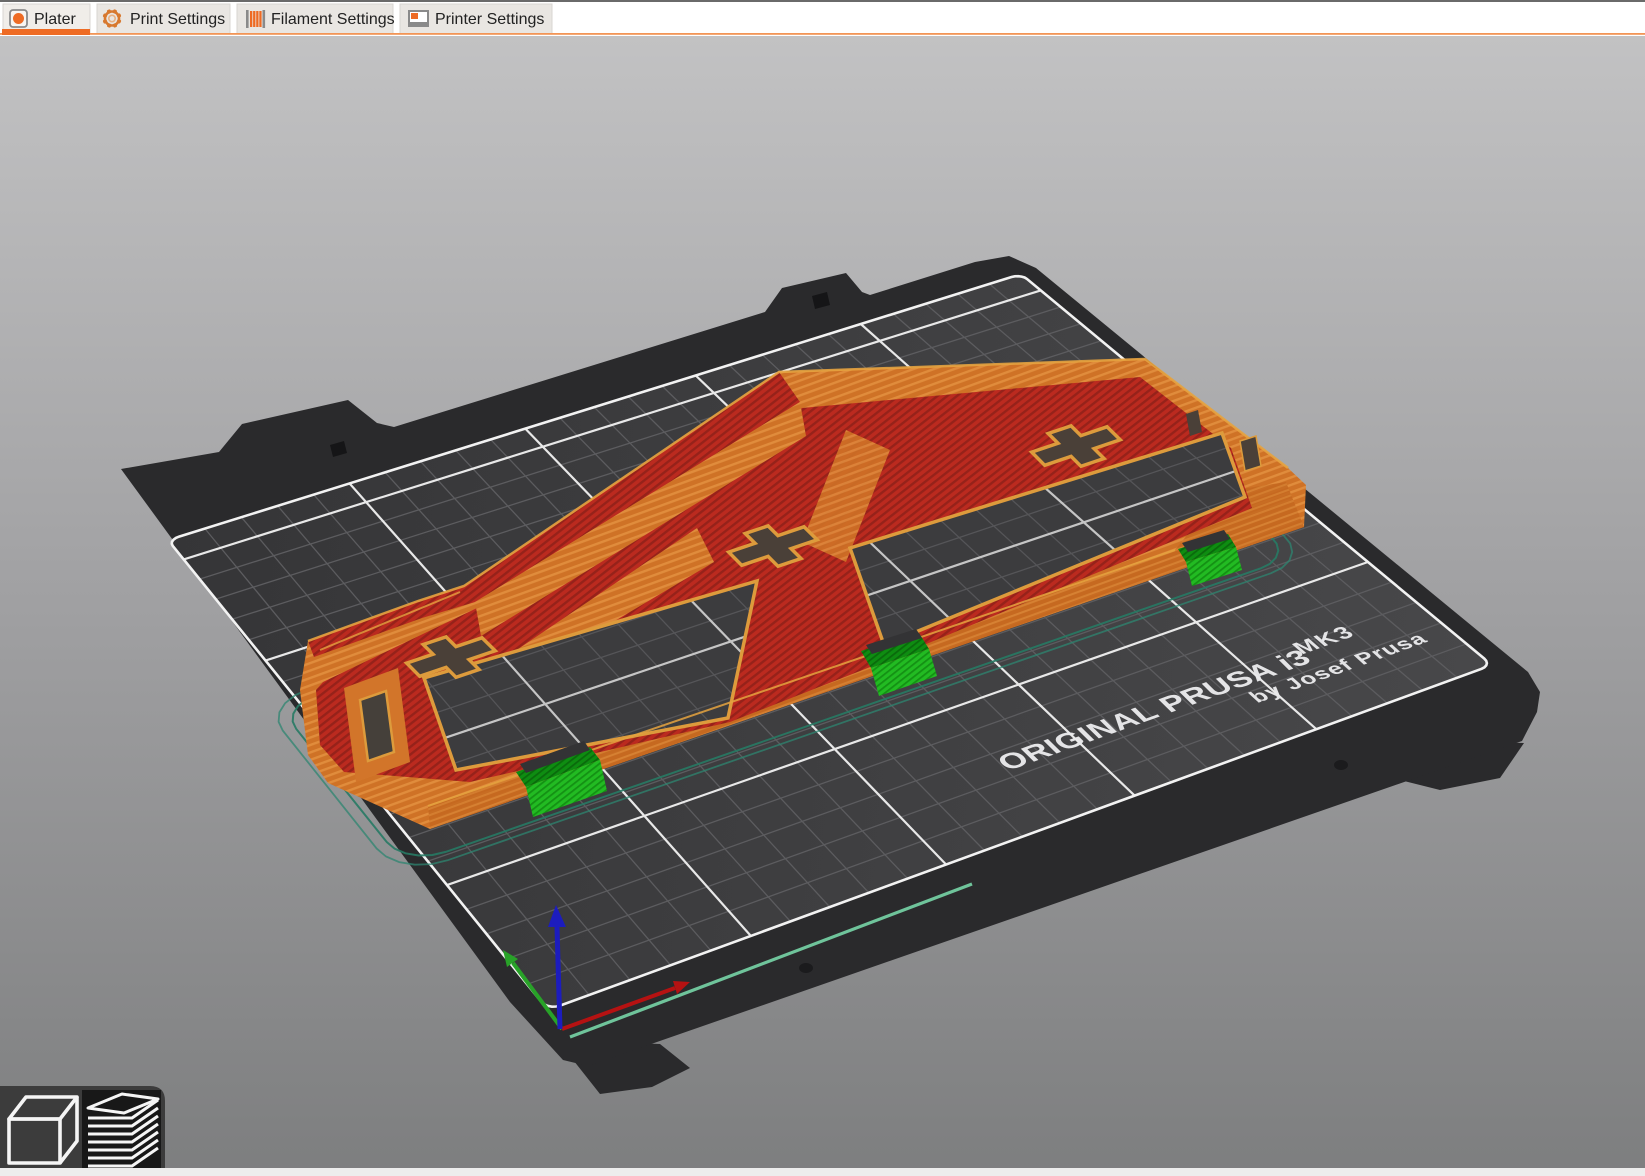 The height and width of the screenshot is (1176, 1645). Describe the element at coordinates (55, 19) in the screenshot. I see `svg-text: Plater` at that location.